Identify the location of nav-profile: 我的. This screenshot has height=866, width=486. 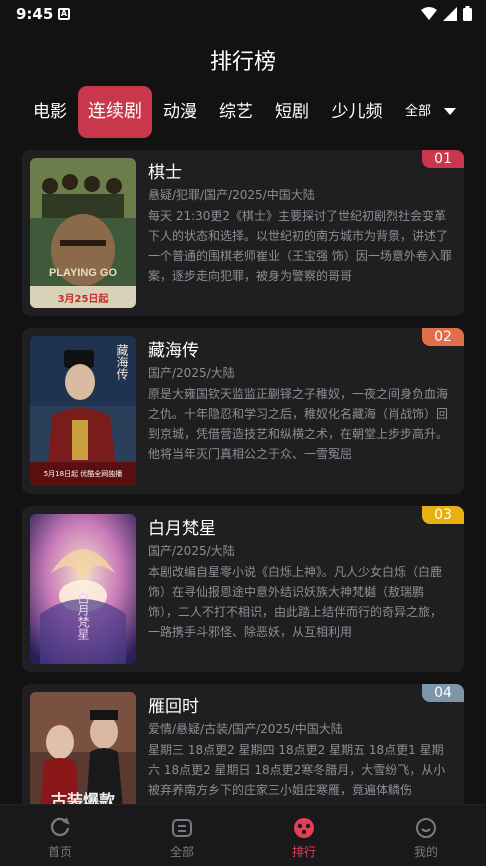
(426, 835).